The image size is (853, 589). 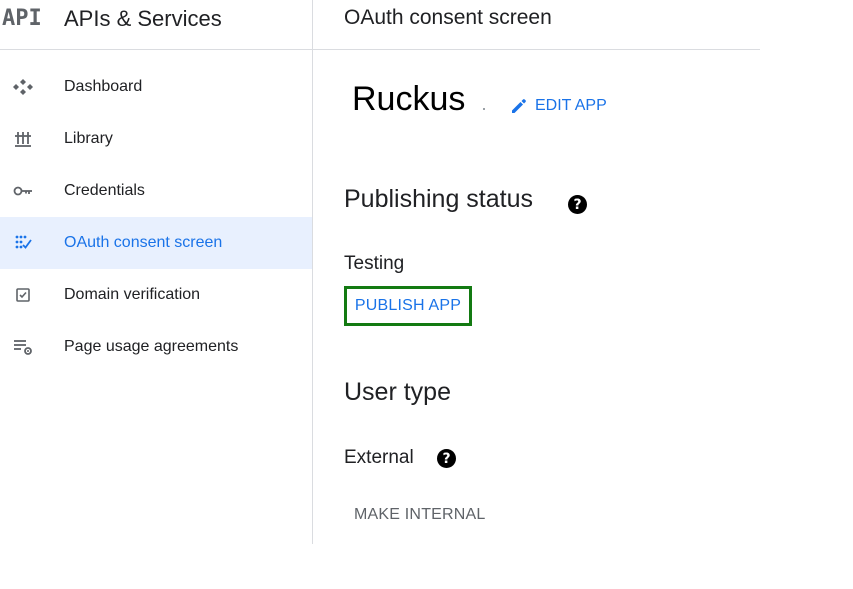 I want to click on pencil-icon, so click(x=519, y=106).